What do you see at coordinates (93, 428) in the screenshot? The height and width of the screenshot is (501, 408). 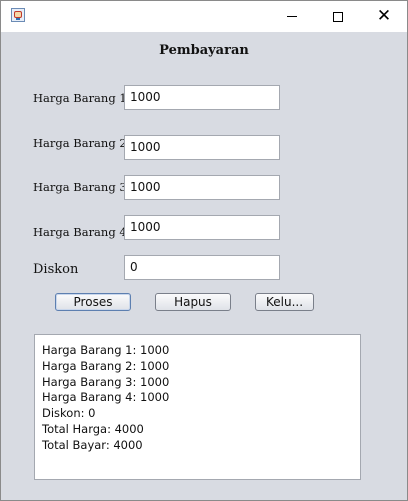 I see `result-line: Total Harga: 4000` at bounding box center [93, 428].